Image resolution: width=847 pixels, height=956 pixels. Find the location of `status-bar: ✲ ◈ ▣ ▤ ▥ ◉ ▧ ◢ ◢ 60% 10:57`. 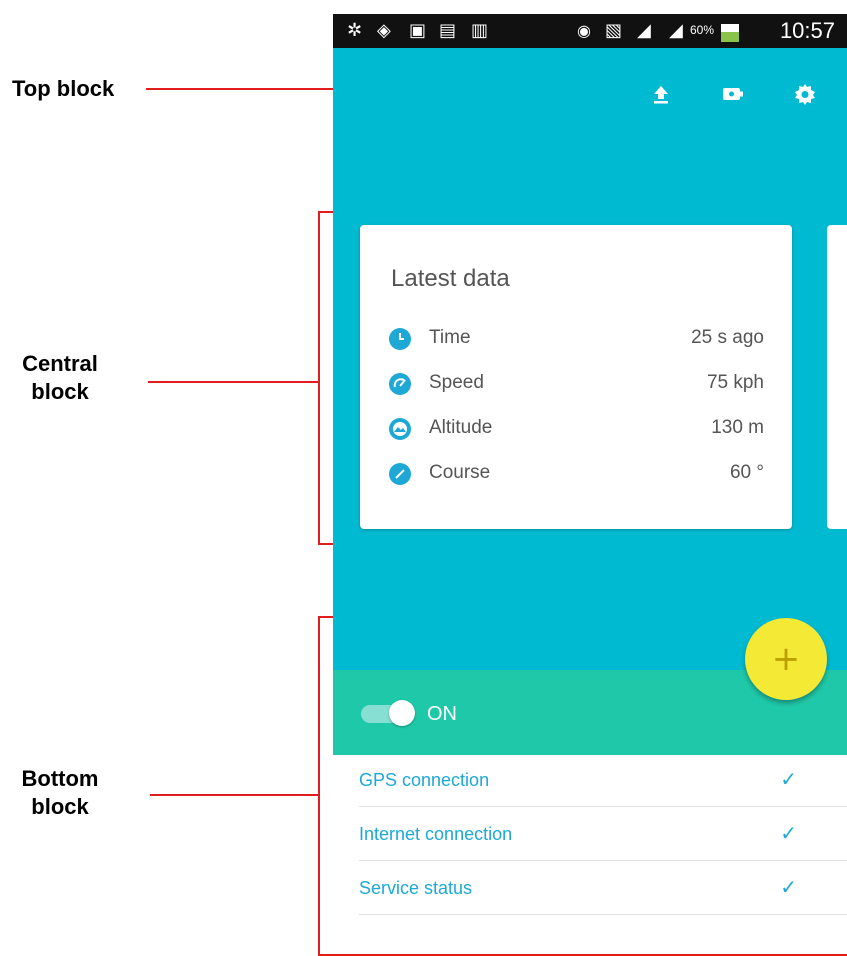

status-bar: ✲ ◈ ▣ ▤ ▥ ◉ ▧ ◢ ◢ 60% 10:57 is located at coordinates (590, 31).